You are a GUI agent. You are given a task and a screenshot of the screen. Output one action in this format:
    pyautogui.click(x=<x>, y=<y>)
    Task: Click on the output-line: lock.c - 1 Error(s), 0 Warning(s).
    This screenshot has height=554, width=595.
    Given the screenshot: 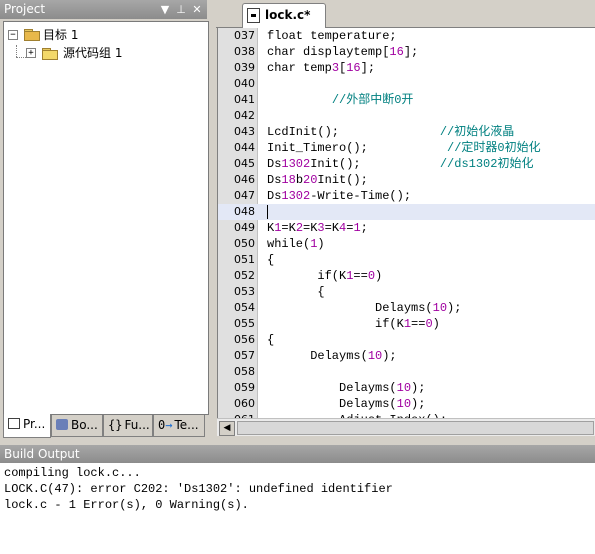 What is the action you would take?
    pyautogui.click(x=126, y=505)
    